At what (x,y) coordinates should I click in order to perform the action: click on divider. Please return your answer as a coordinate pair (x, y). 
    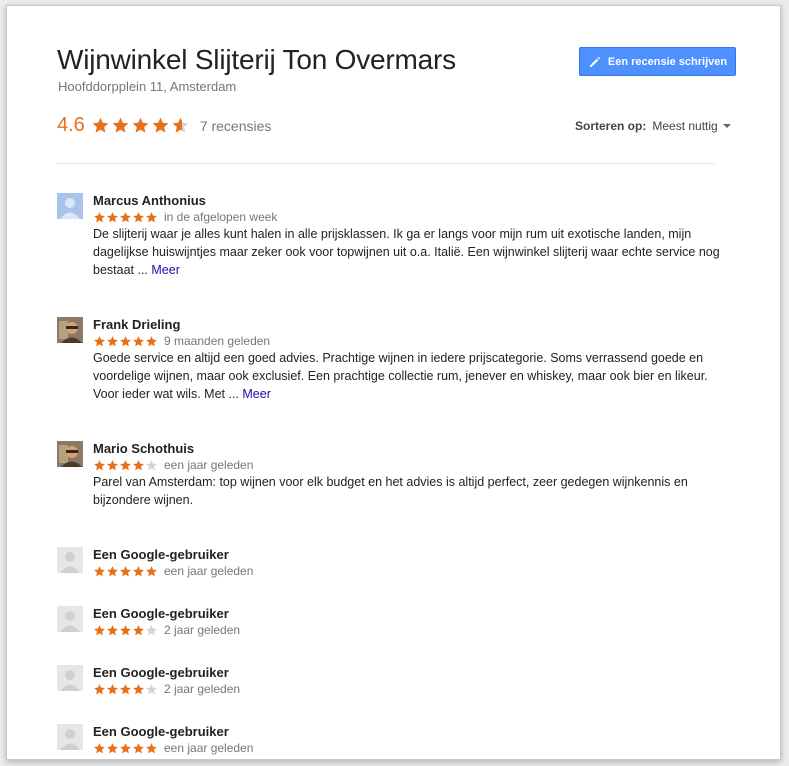
    Looking at the image, I should click on (386, 163).